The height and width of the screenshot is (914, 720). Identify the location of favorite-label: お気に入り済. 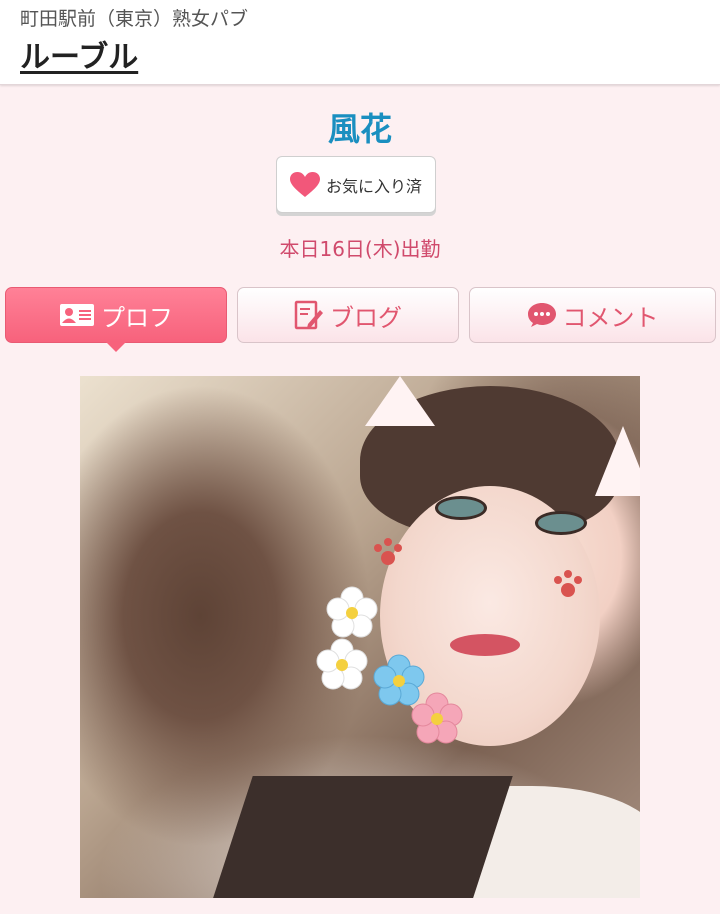
(373, 186).